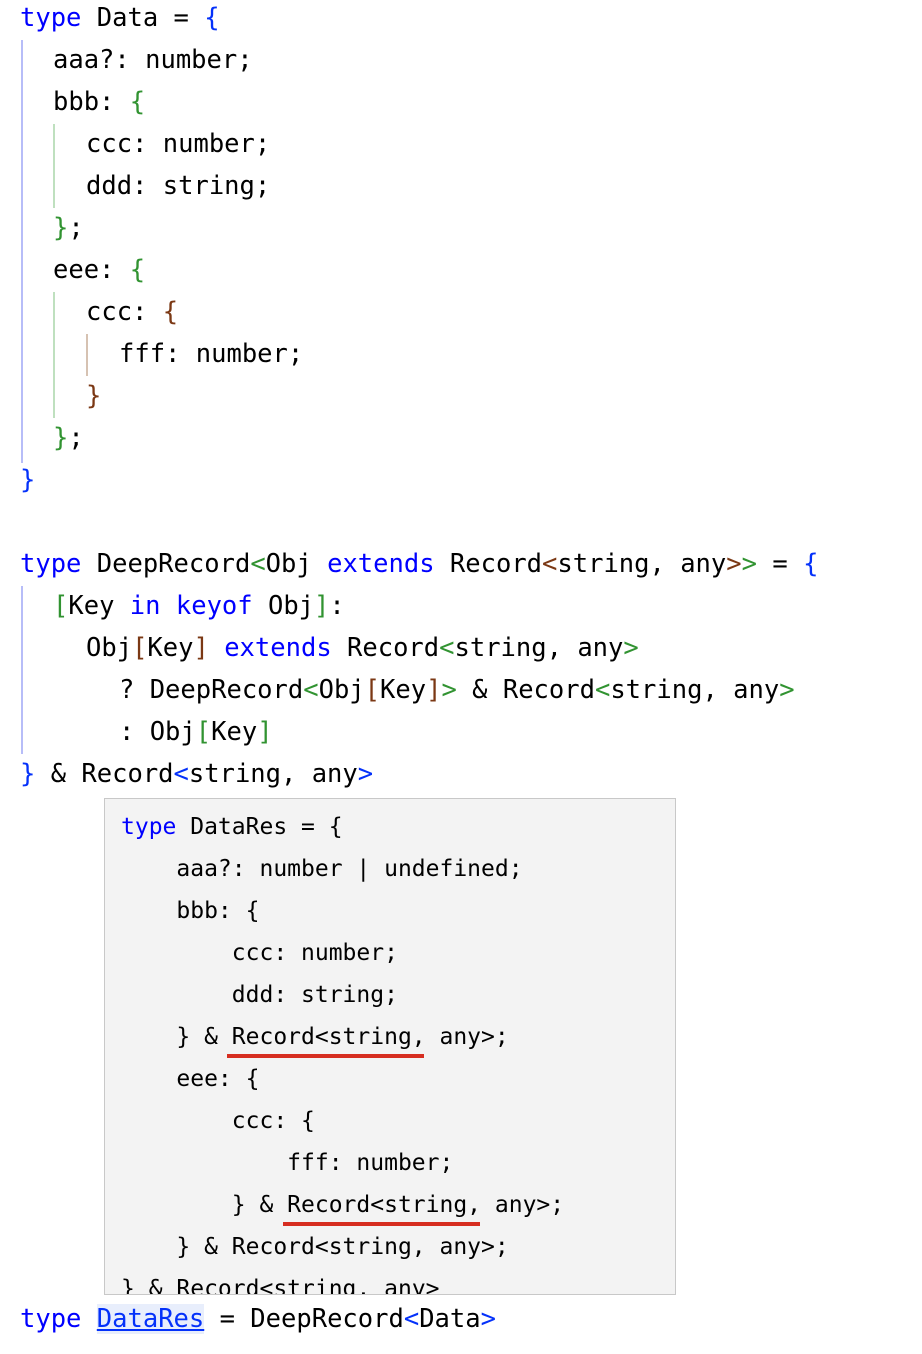 This screenshot has width=922, height=1354. What do you see at coordinates (211, 690) in the screenshot?
I see `code-token: ? DeepRecord` at bounding box center [211, 690].